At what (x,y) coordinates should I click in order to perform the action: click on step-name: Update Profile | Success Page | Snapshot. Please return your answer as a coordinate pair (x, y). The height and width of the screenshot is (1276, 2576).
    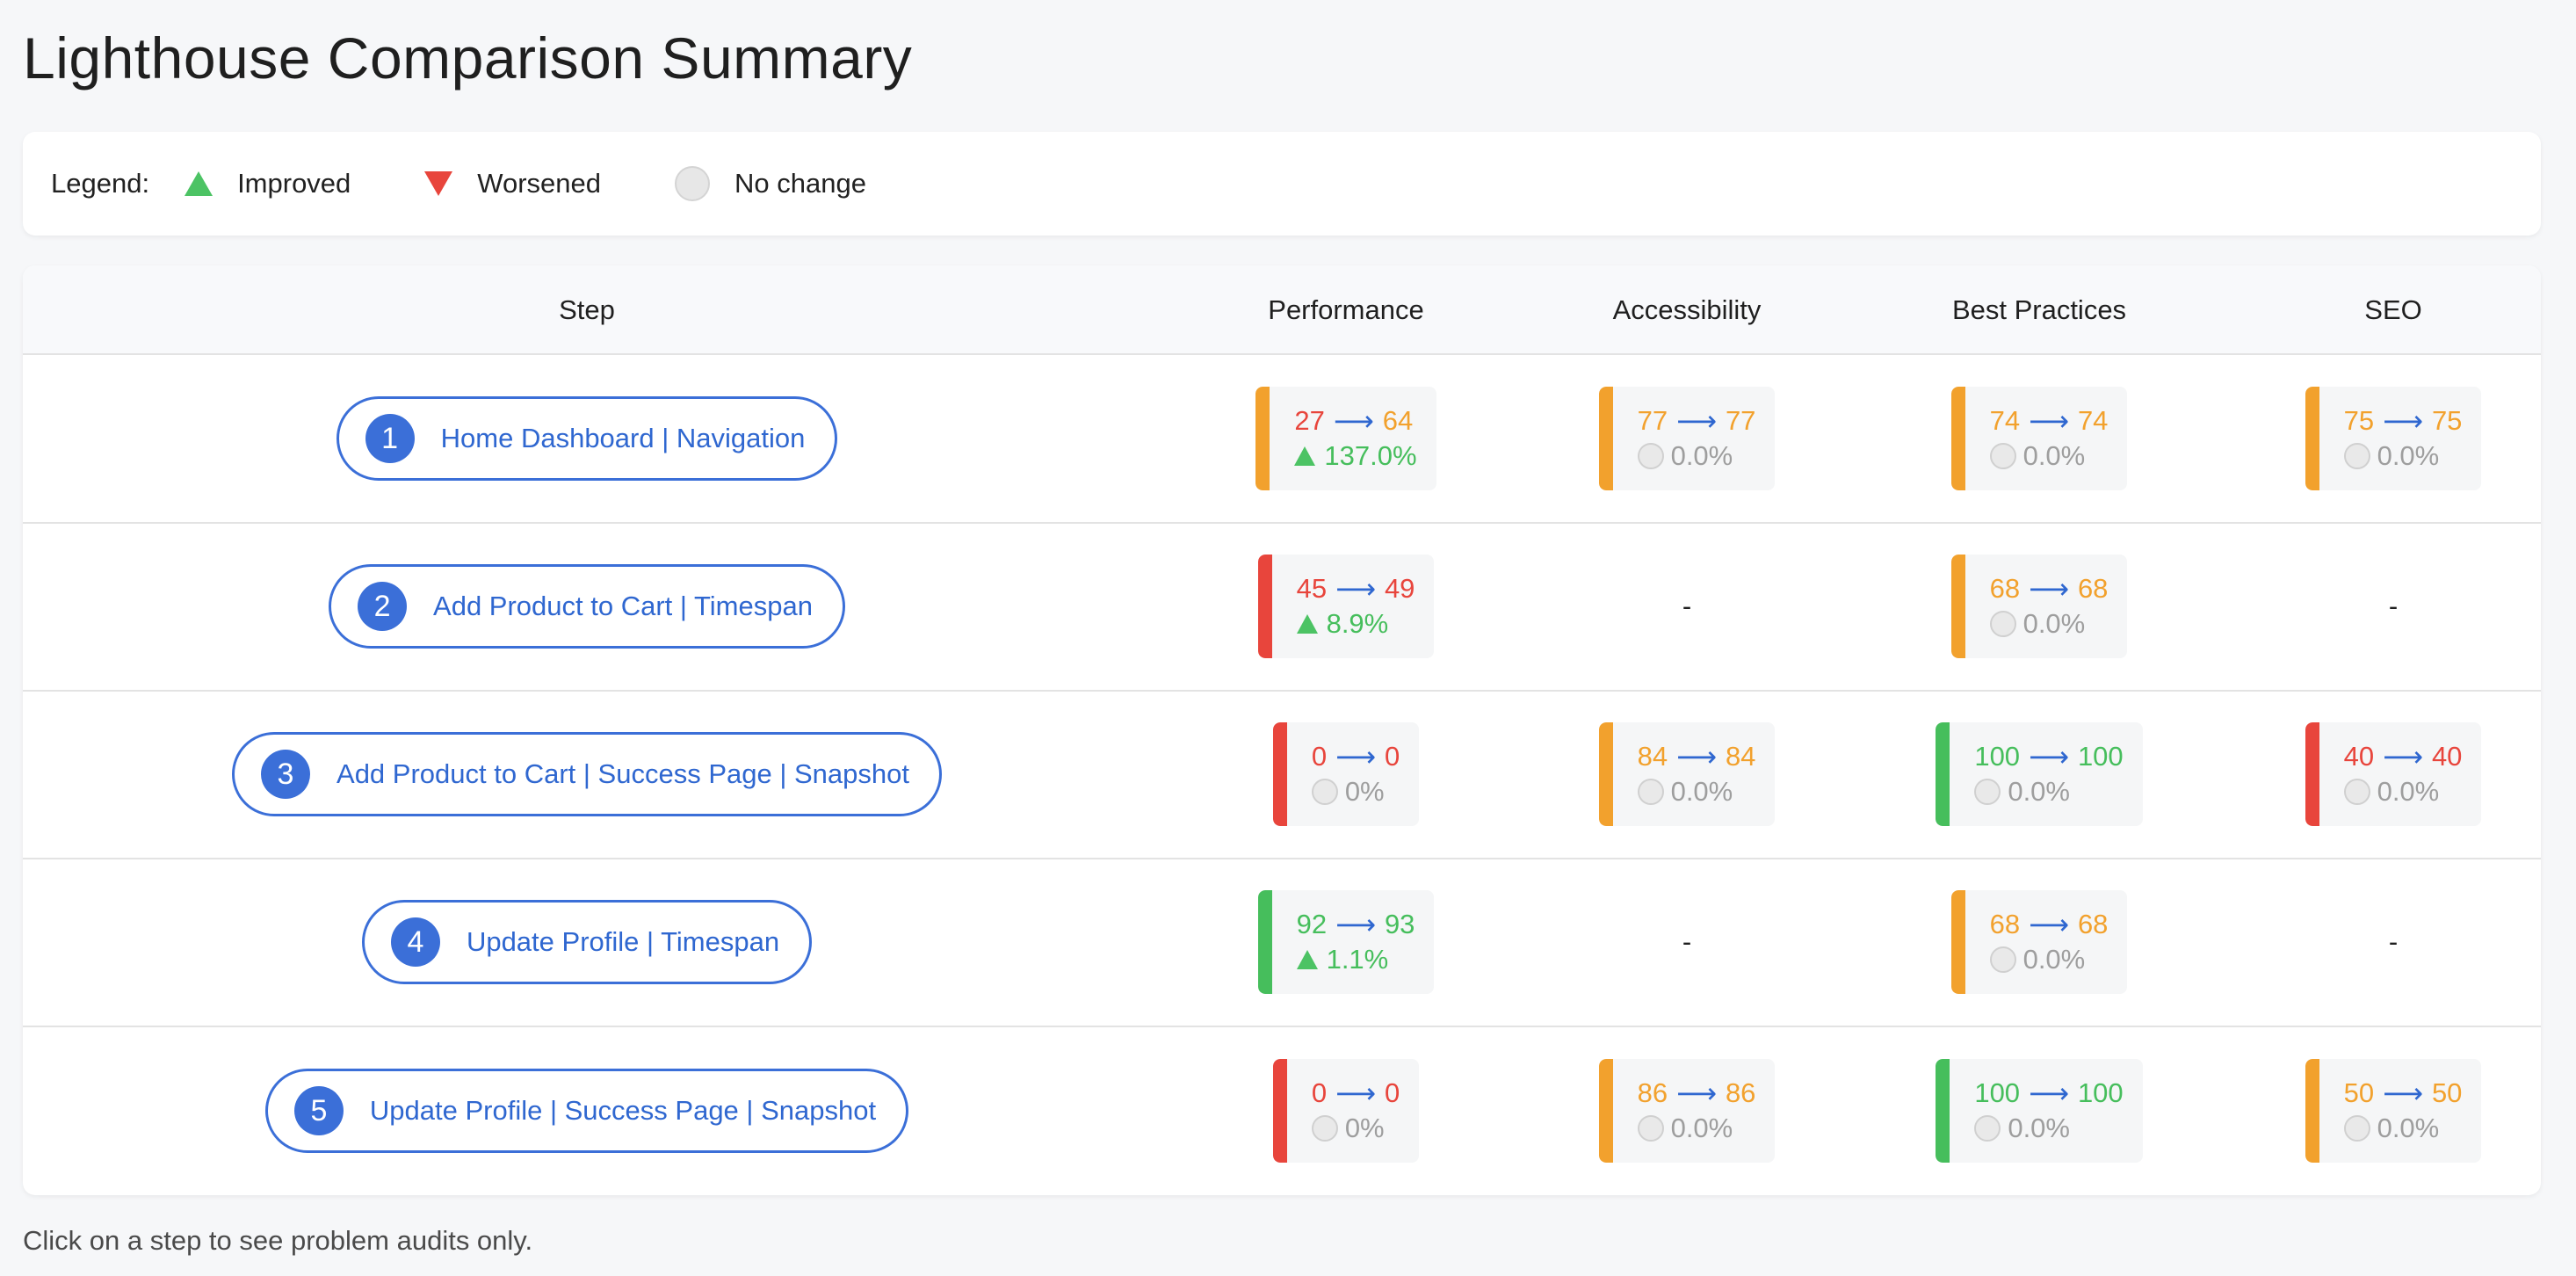
    Looking at the image, I should click on (623, 1110).